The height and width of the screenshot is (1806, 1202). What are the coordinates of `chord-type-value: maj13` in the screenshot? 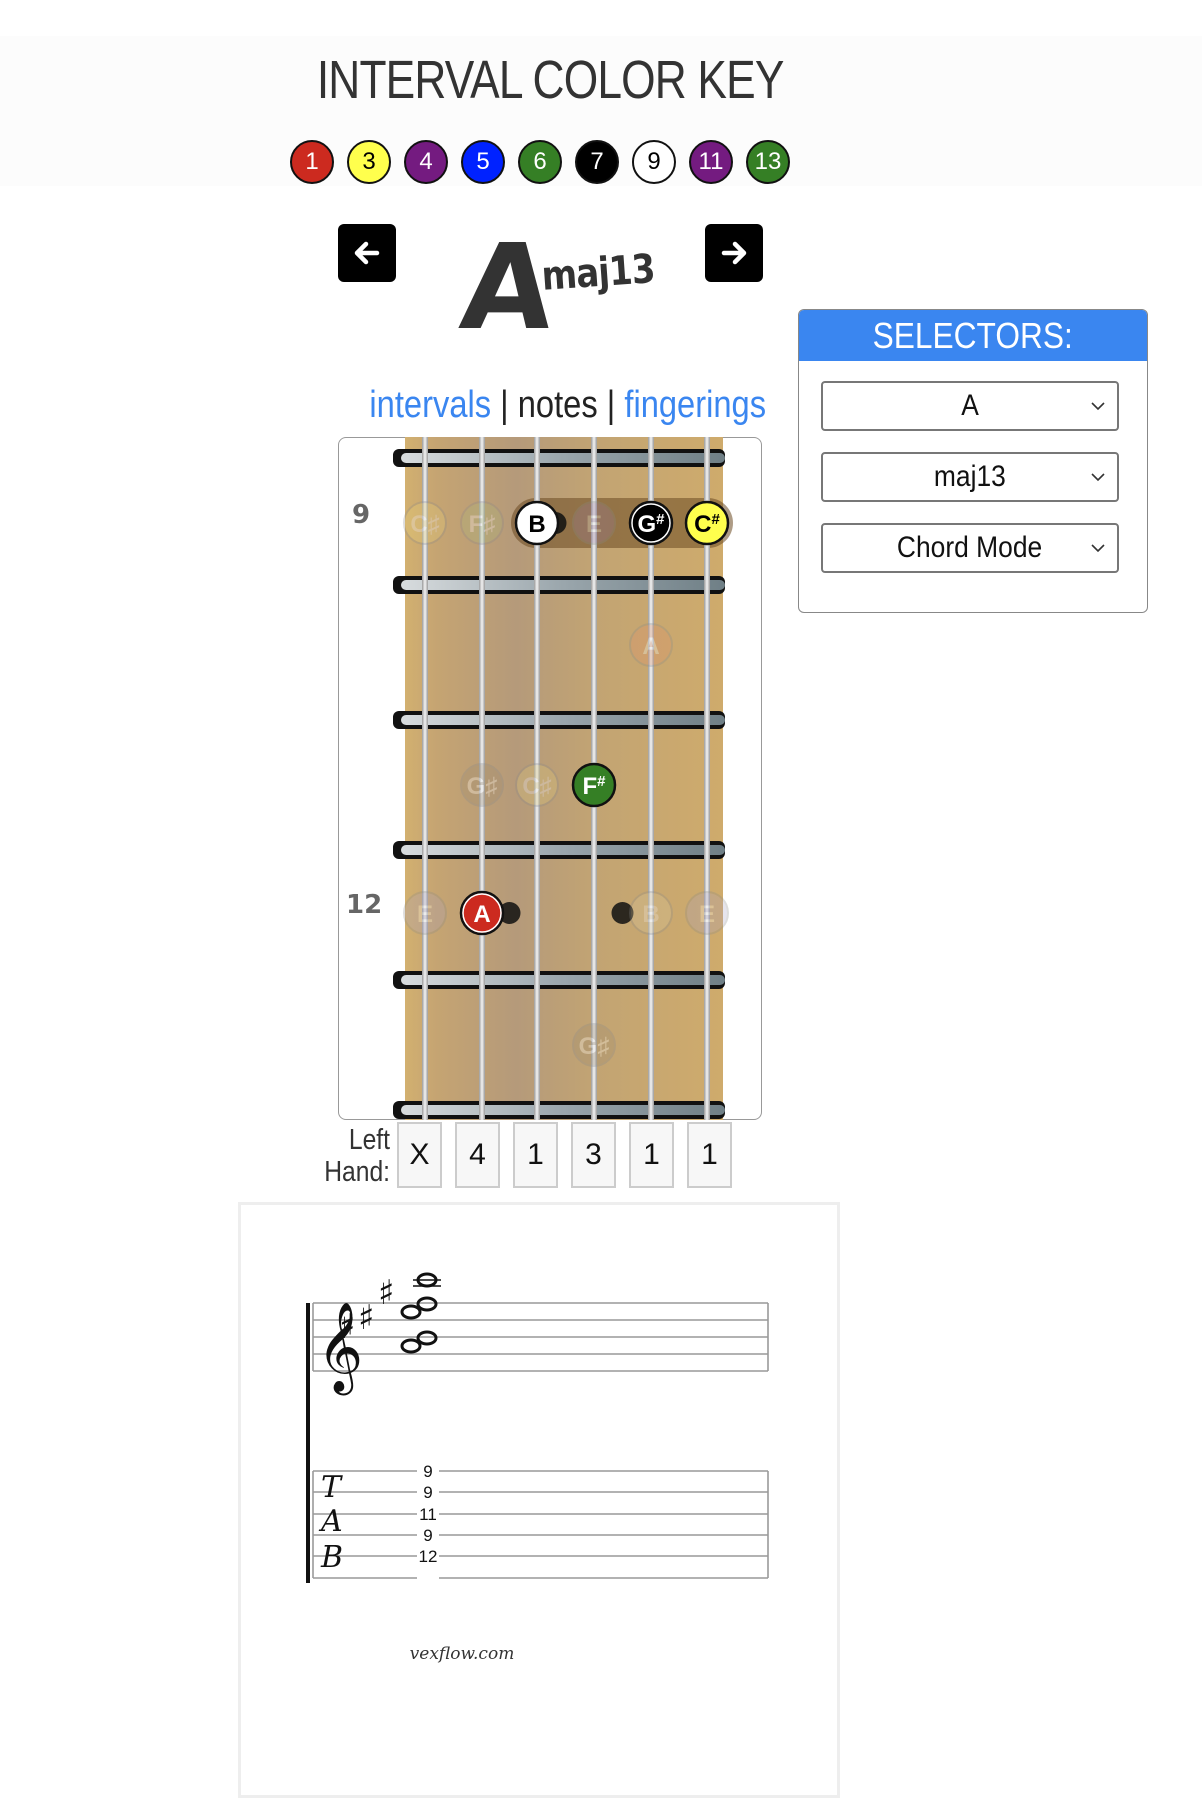 It's located at (970, 476).